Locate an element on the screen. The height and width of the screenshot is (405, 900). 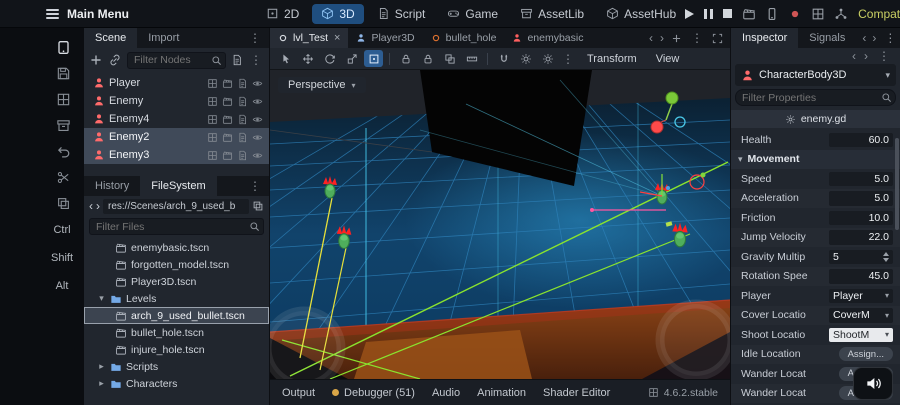
object-options-icon: ⋮ is located at coordinates (884, 56).